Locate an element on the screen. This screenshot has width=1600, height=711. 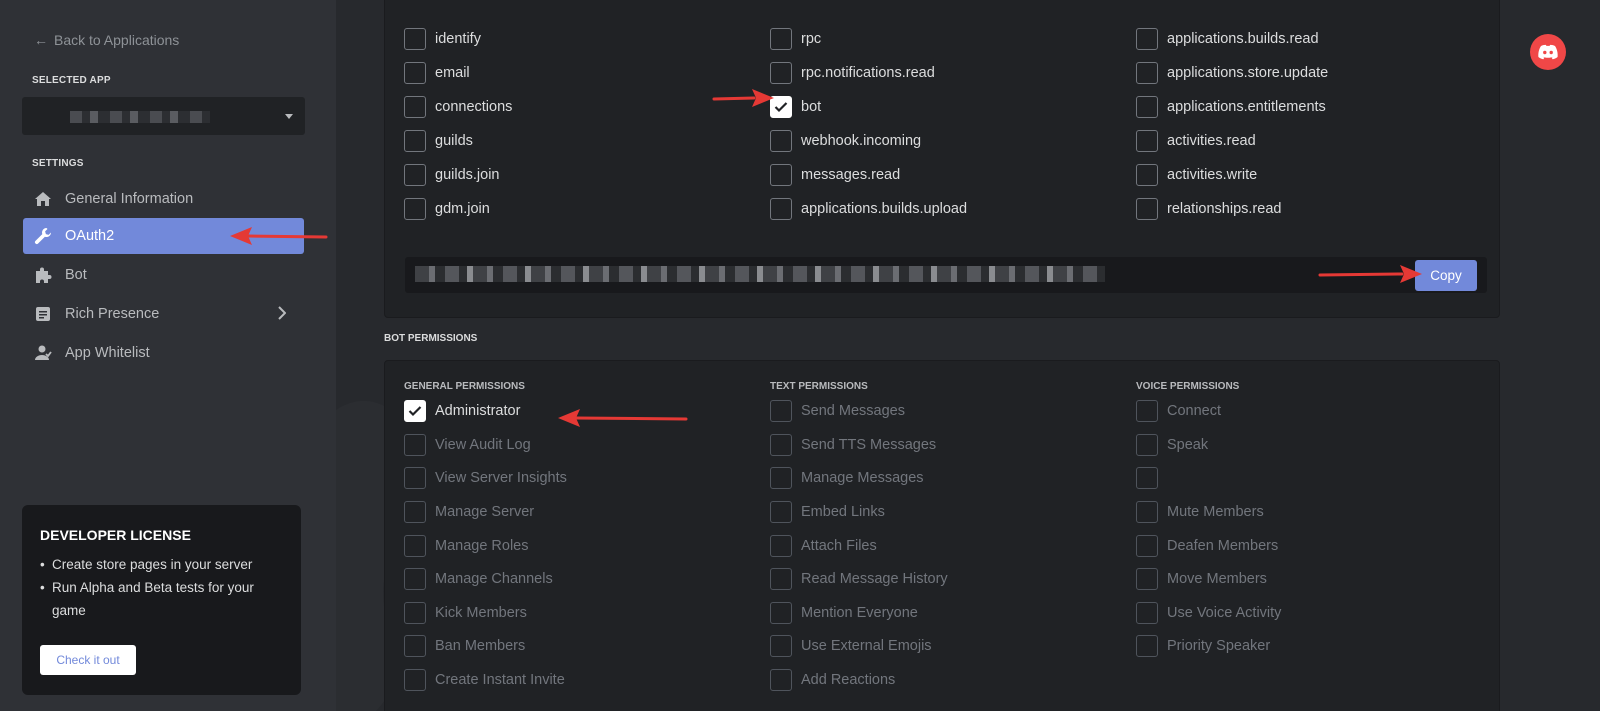
scope-checkbox-rpc-notifications-read: rpc.notifications.read is located at coordinates (852, 73).